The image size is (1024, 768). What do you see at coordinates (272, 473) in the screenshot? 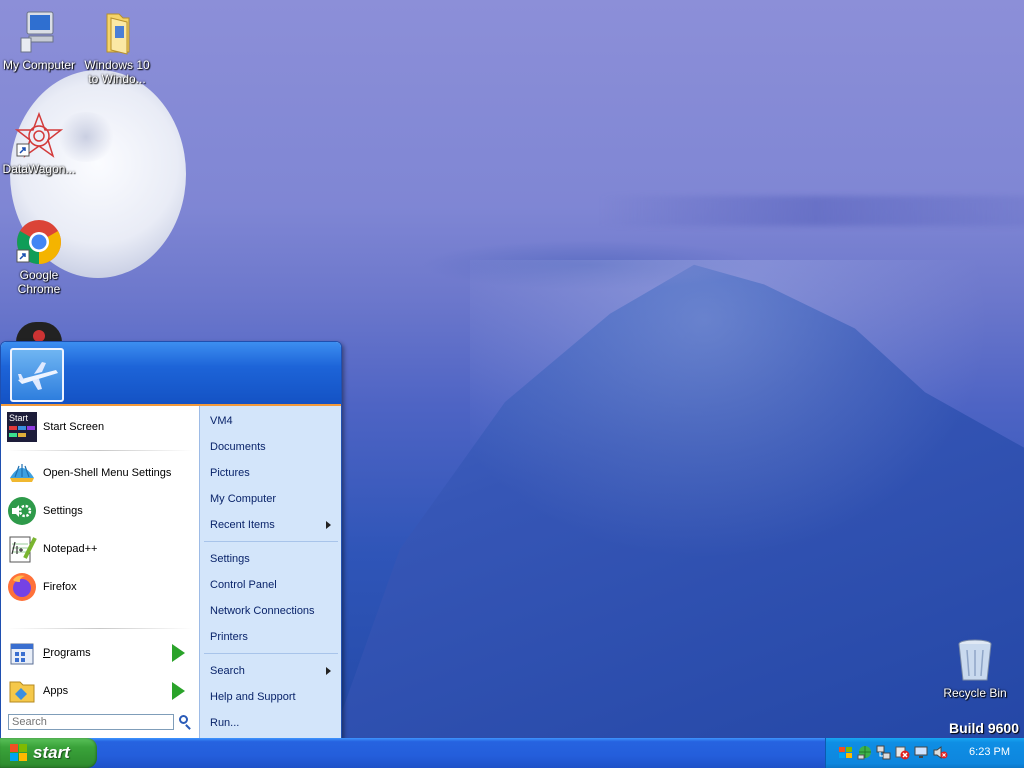
I see `right-item-pictures: Pictures` at bounding box center [272, 473].